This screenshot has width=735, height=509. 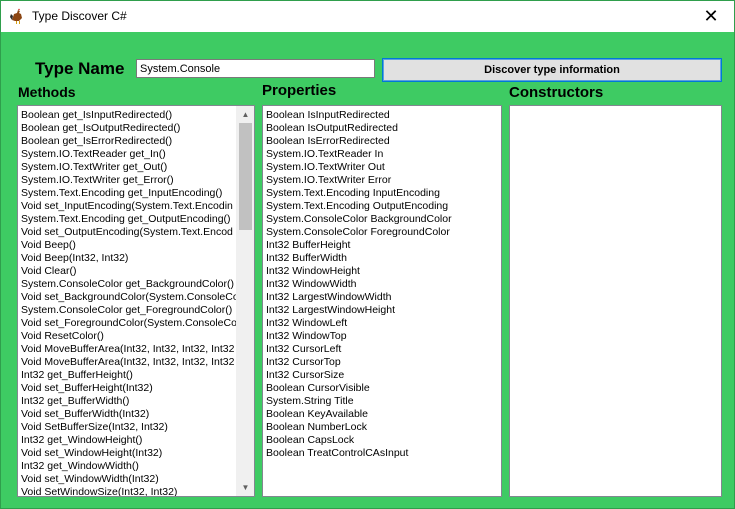 What do you see at coordinates (128, 245) in the screenshot?
I see `list-item: Void Beep()` at bounding box center [128, 245].